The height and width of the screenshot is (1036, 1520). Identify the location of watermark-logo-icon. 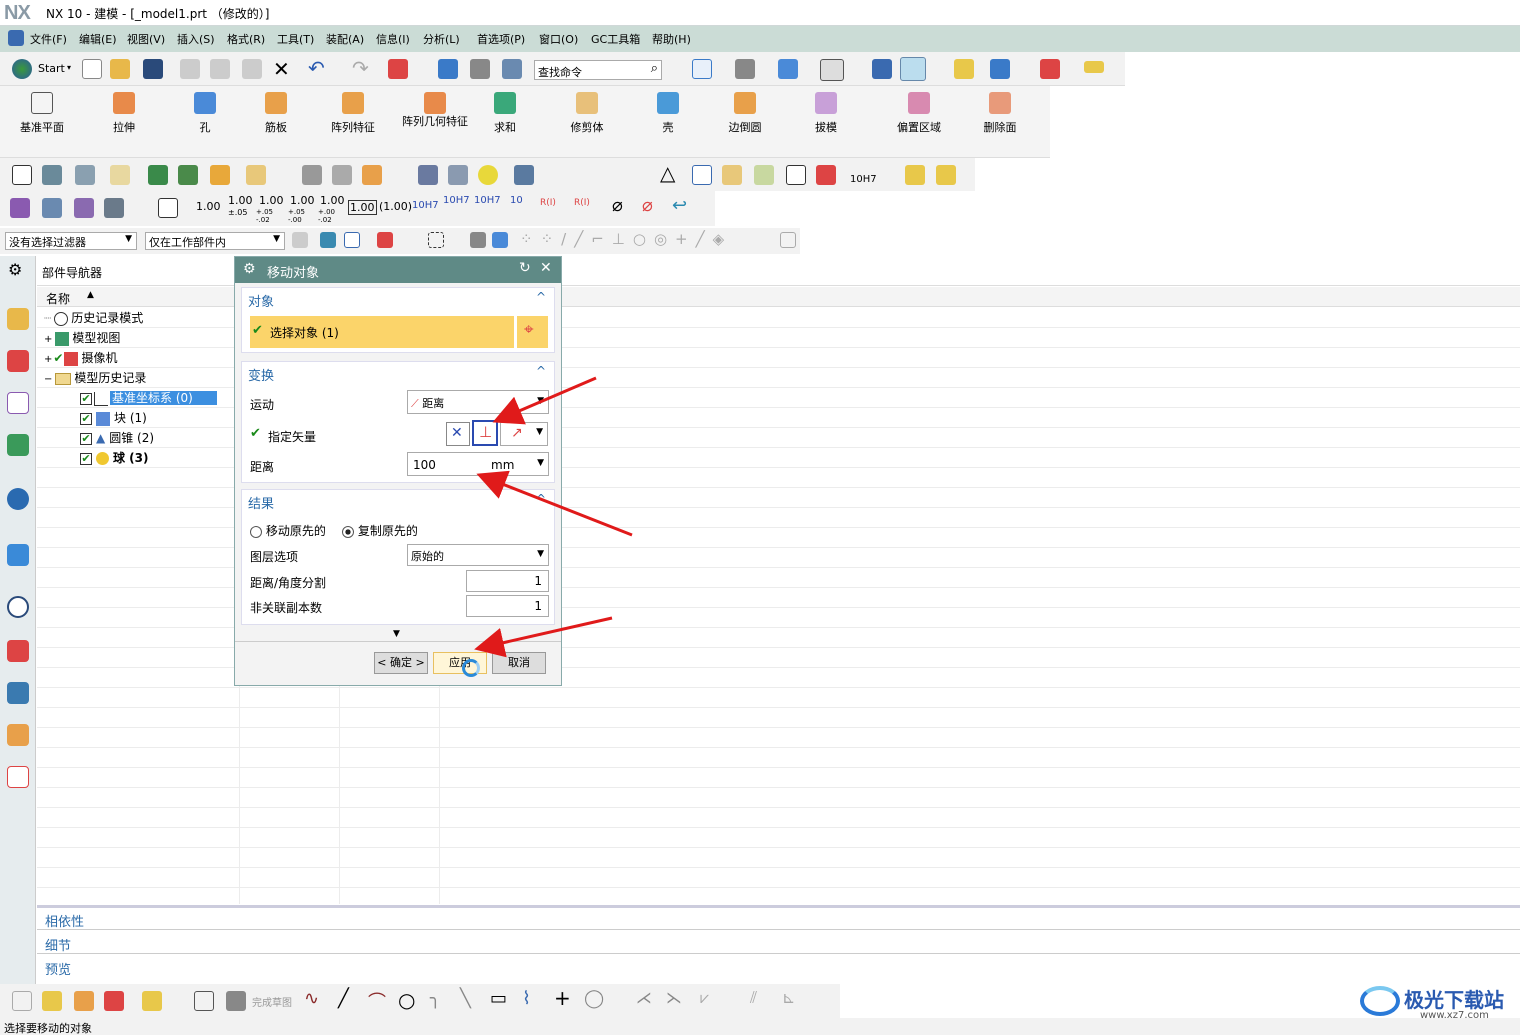
(1380, 1001).